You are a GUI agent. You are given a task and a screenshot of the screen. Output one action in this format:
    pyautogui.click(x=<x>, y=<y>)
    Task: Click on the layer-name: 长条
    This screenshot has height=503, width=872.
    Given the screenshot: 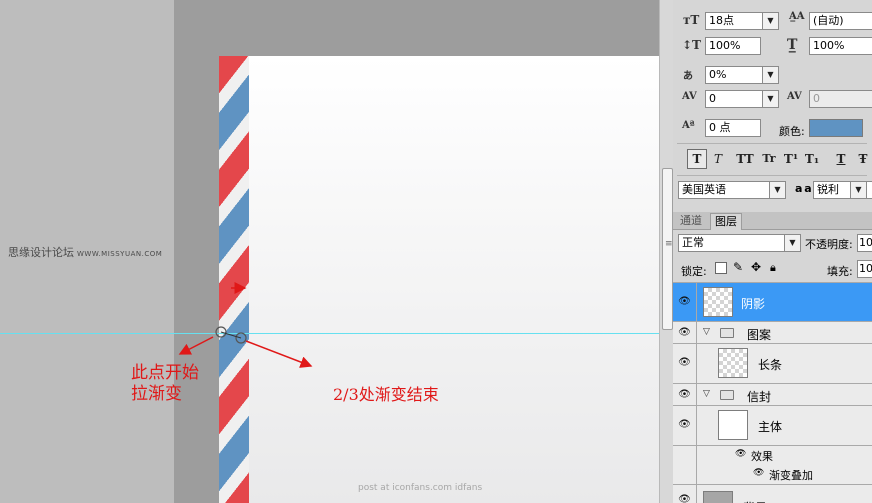 What is the action you would take?
    pyautogui.click(x=770, y=365)
    